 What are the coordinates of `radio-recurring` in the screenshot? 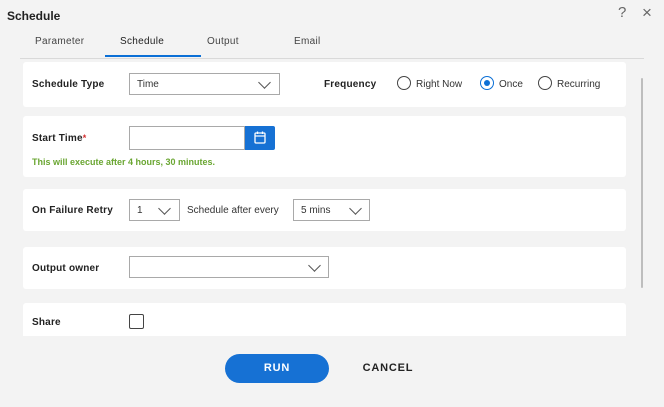 It's located at (545, 83).